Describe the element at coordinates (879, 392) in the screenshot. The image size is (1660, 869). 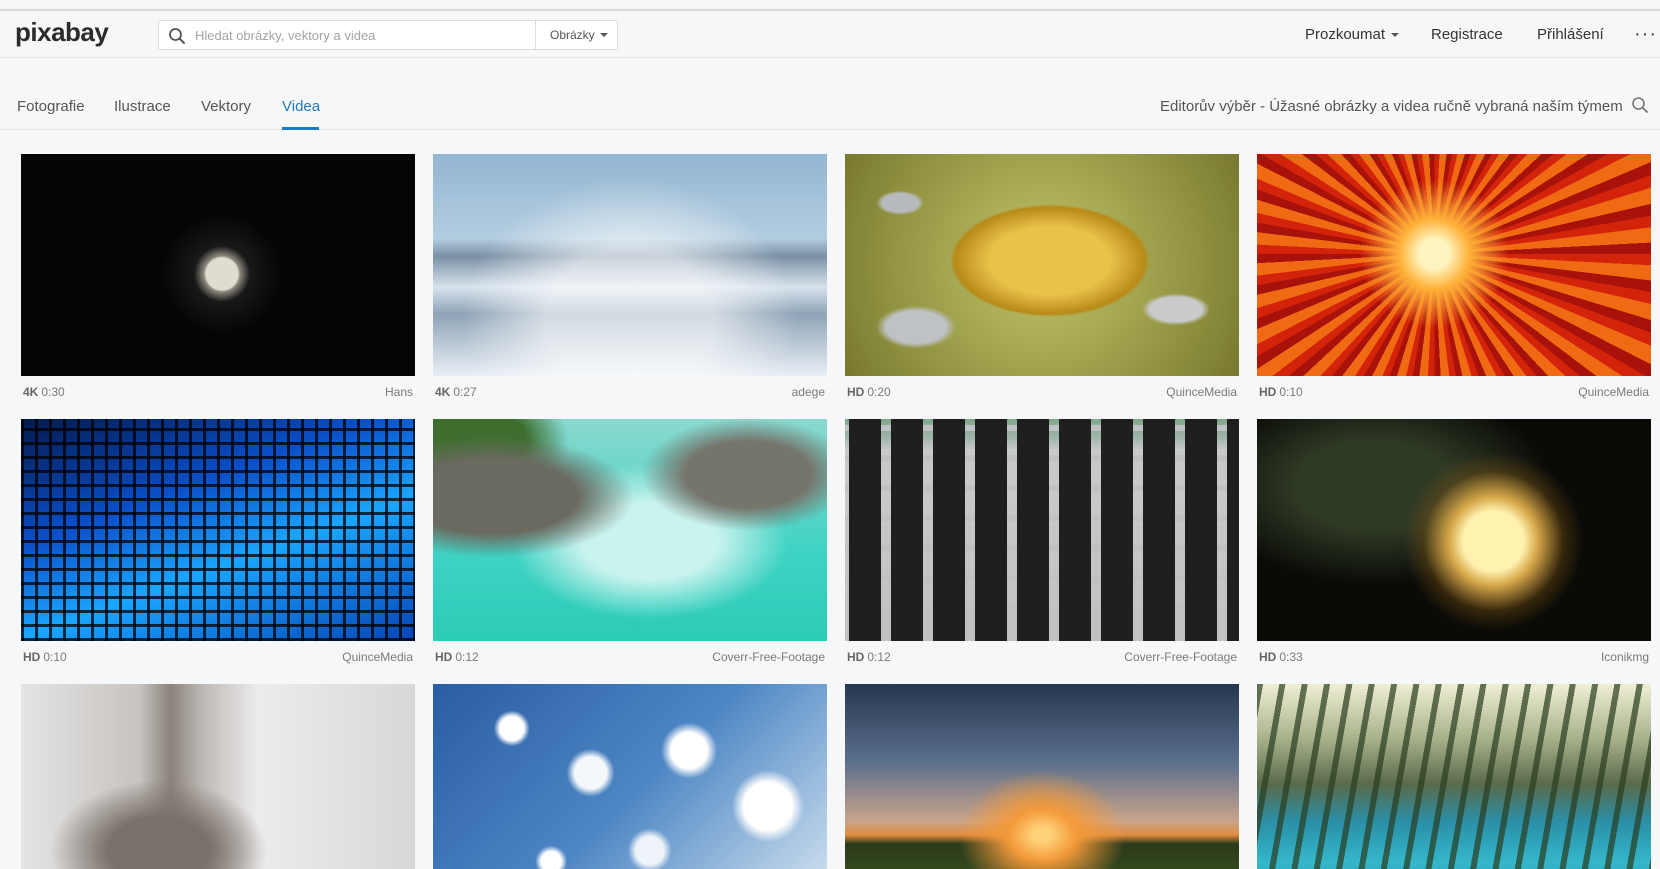
I see `video-duration: 0:20` at that location.